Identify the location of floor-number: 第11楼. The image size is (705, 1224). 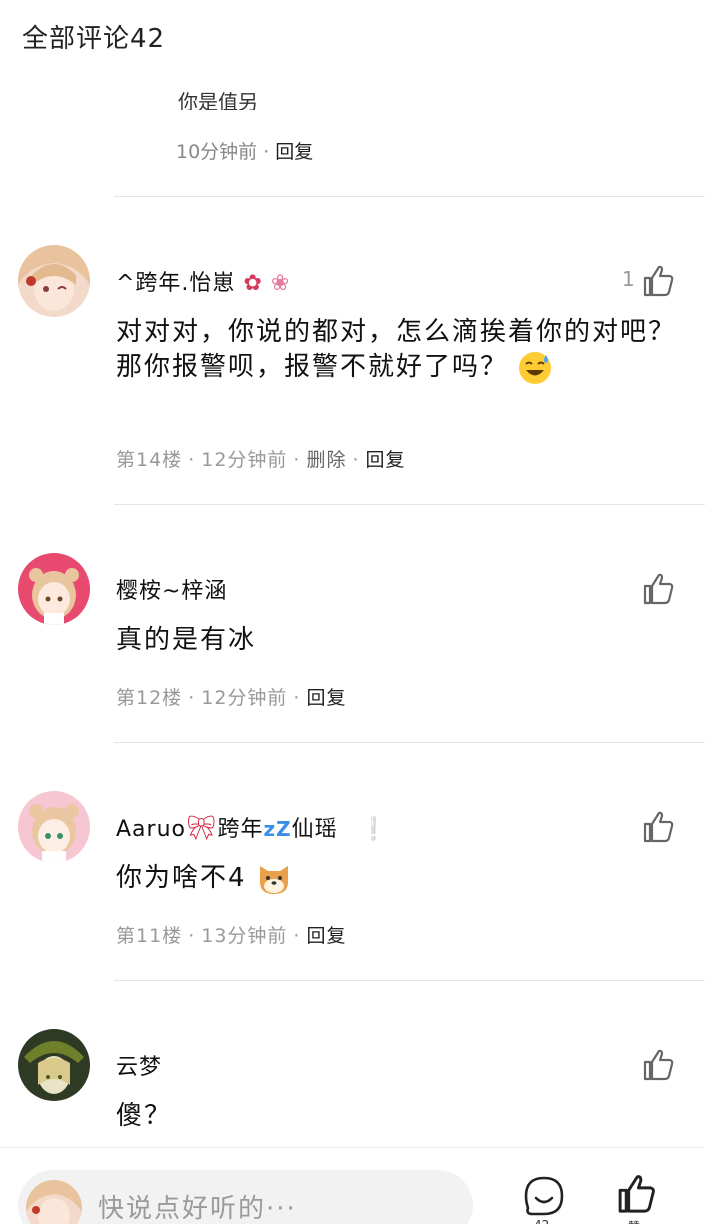
(149, 936).